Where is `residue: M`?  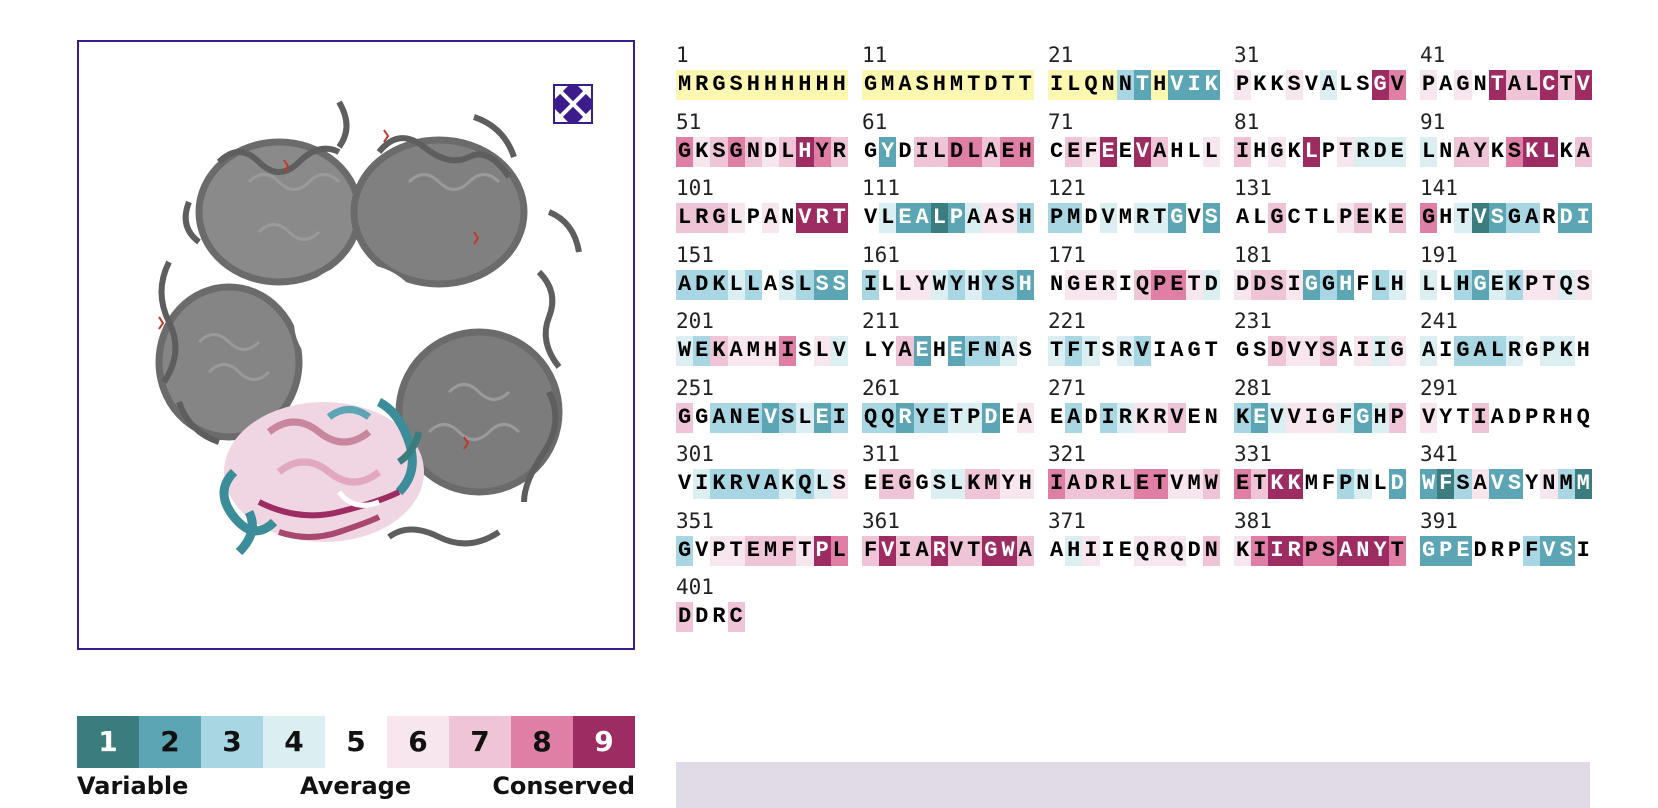 residue: M is located at coordinates (753, 351).